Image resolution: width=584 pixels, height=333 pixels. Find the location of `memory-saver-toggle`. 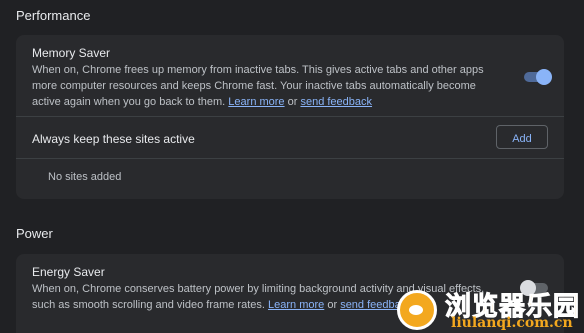

memory-saver-toggle is located at coordinates (538, 77).